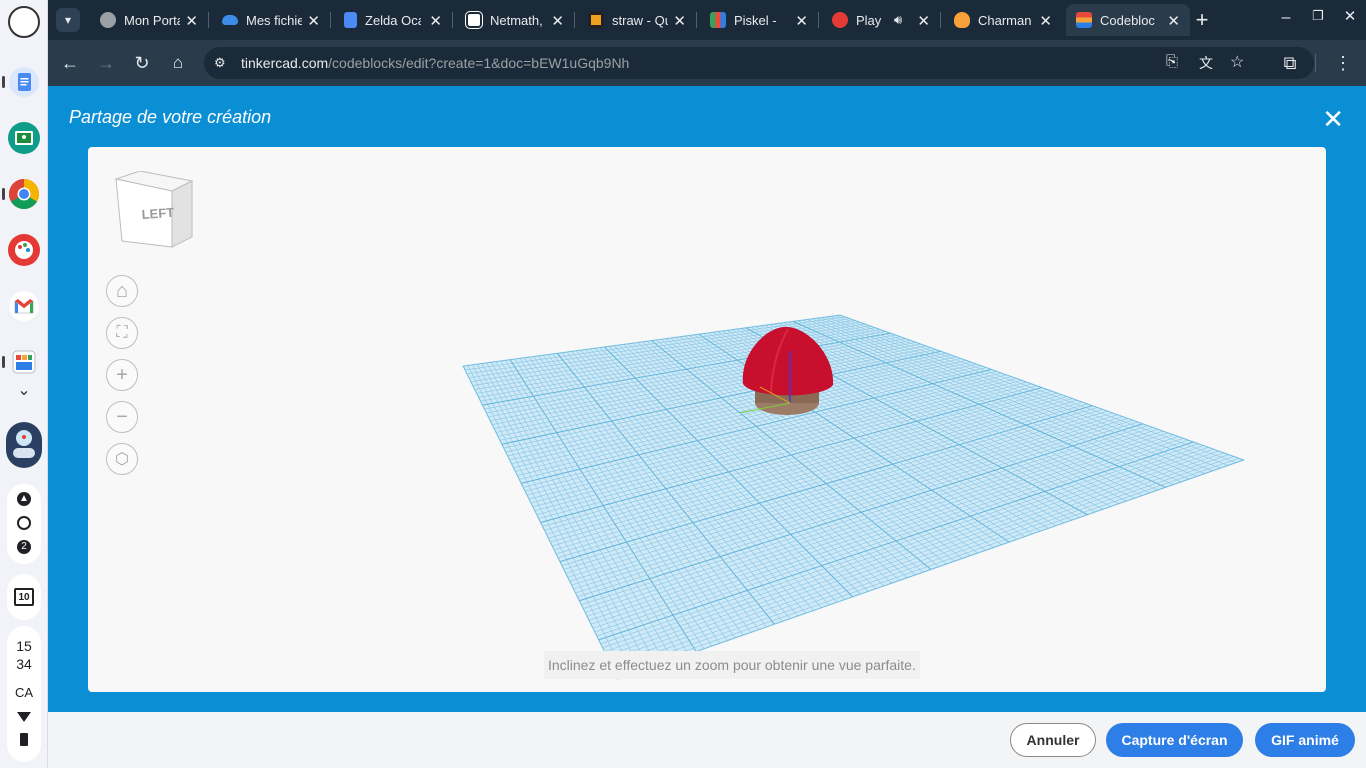 Image resolution: width=1366 pixels, height=768 pixels. I want to click on tab-play: Play I 🔊︎ ✕, so click(881, 20).